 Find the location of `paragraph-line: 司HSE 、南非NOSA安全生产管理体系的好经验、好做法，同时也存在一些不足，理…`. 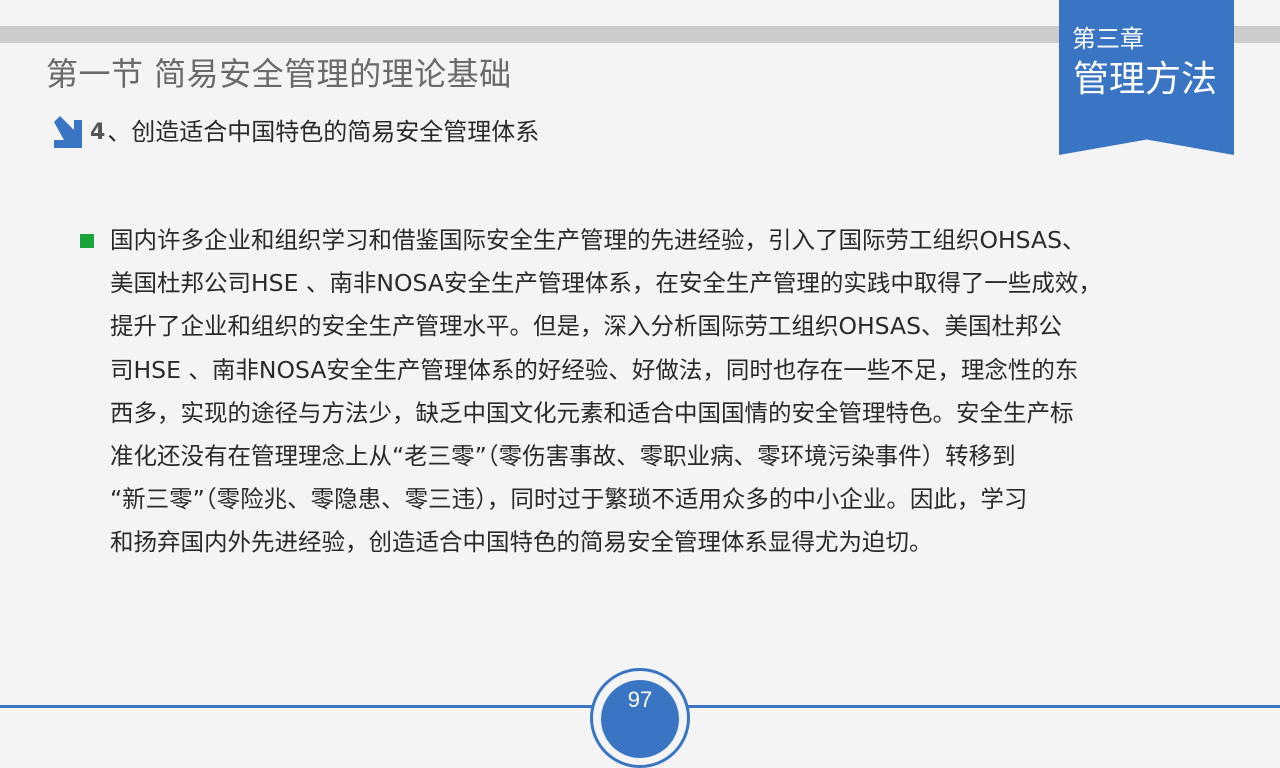

paragraph-line: 司HSE 、南非NOSA安全生产管理体系的好经验、好做法，同时也存在一些不足，理… is located at coordinates (594, 369).